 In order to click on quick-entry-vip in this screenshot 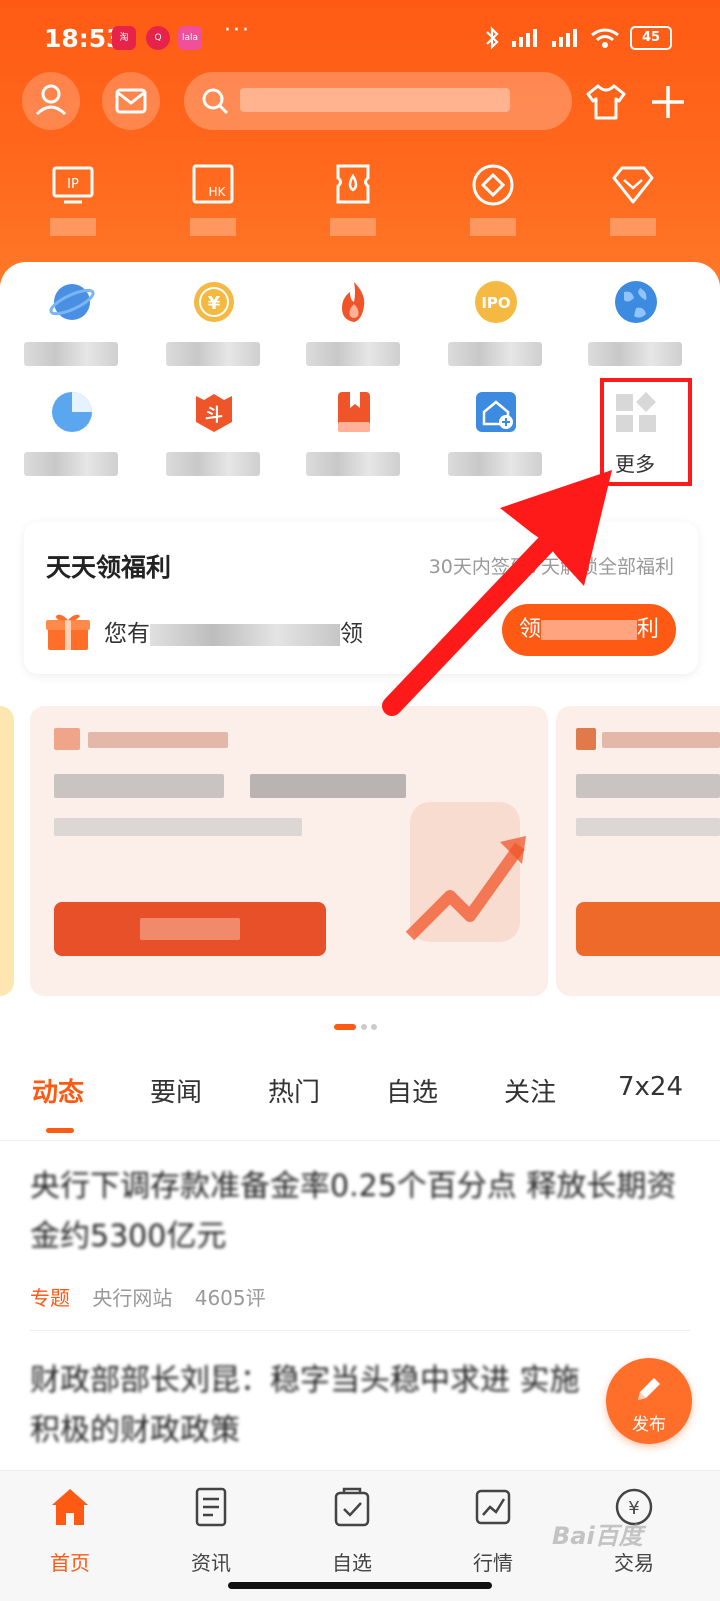, I will do `click(633, 201)`.